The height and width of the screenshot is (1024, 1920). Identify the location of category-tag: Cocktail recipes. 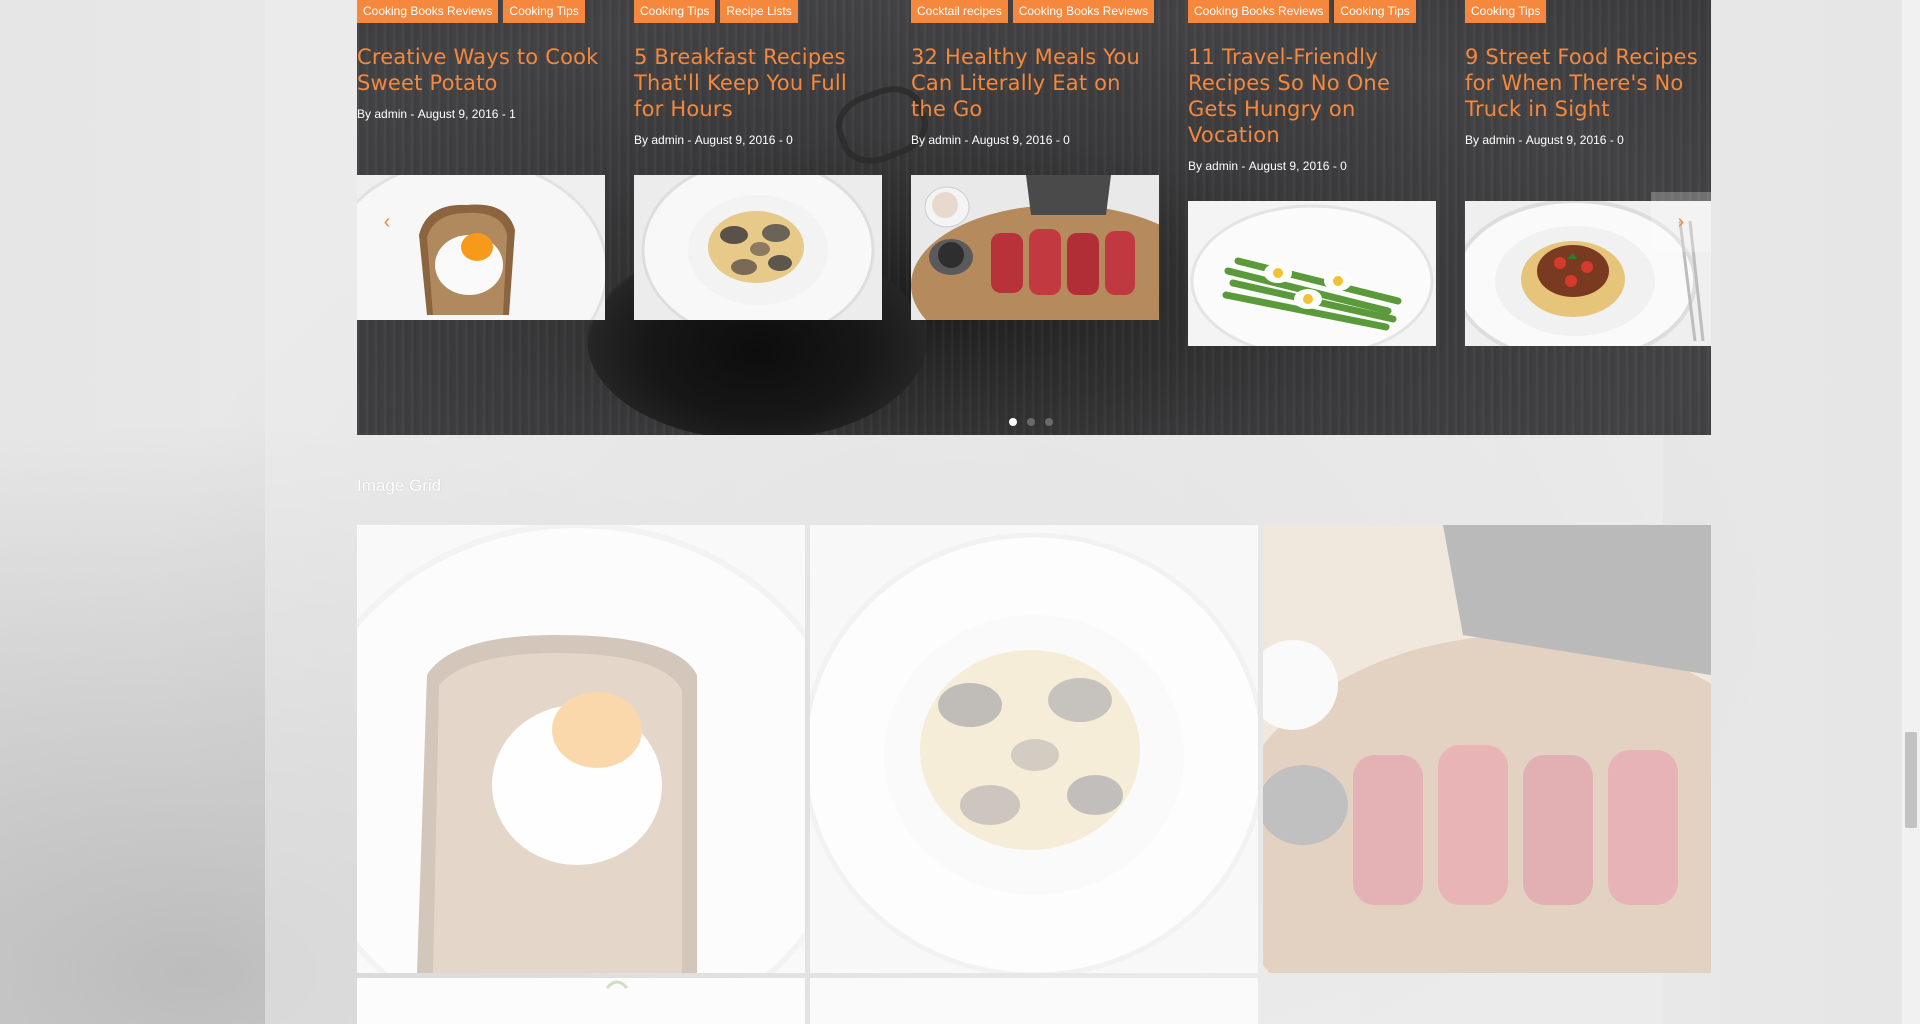
(959, 11).